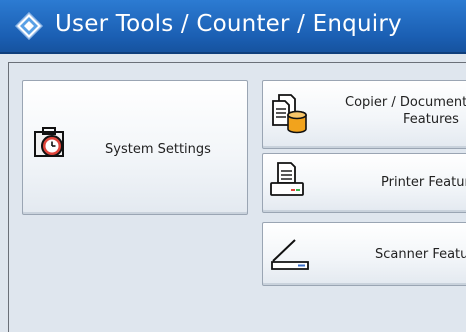 The width and height of the screenshot is (466, 332). Describe the element at coordinates (290, 254) in the screenshot. I see `scanner-icon` at that location.